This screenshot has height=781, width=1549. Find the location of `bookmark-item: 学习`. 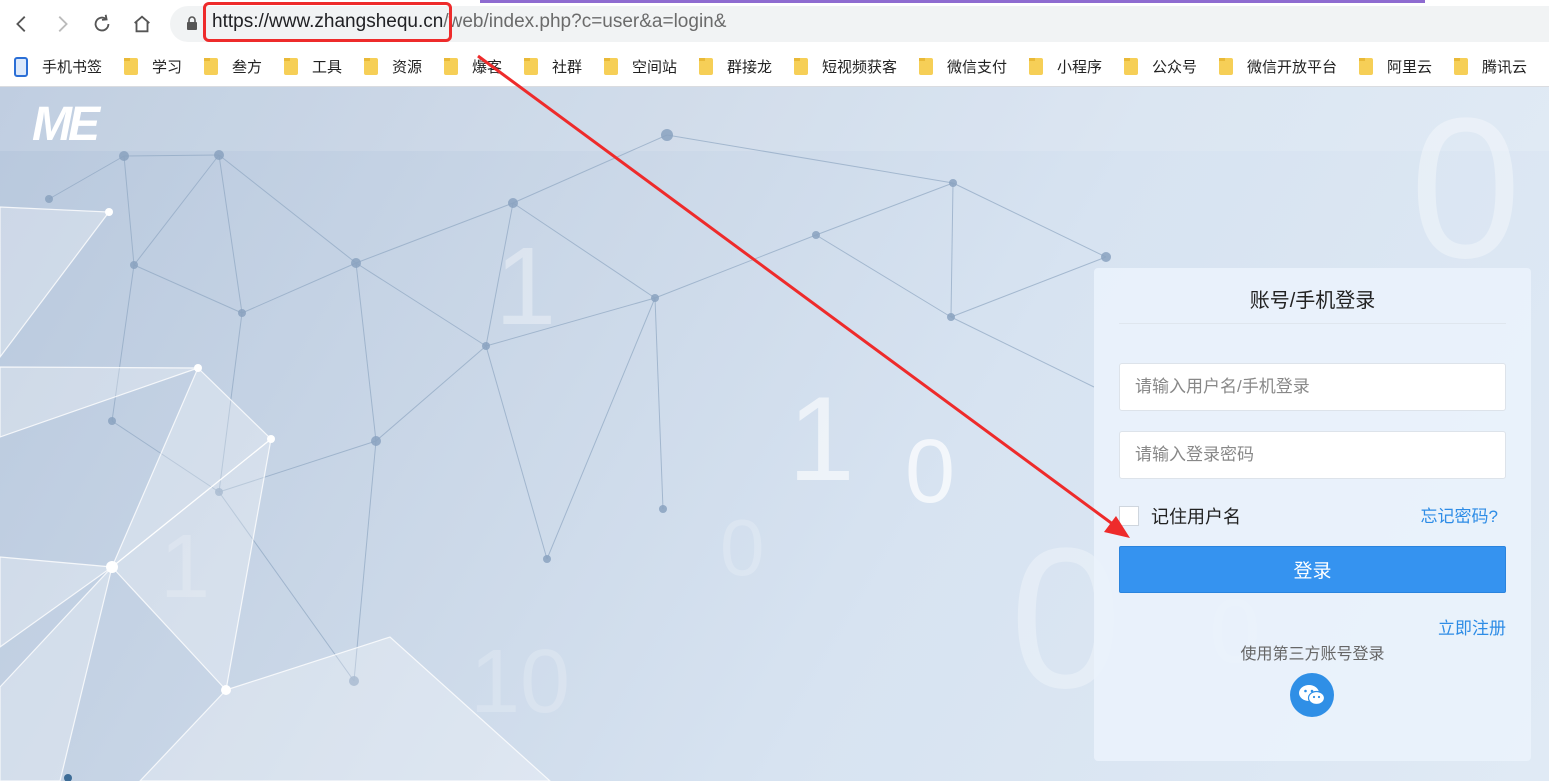

bookmark-item: 学习 is located at coordinates (153, 66).